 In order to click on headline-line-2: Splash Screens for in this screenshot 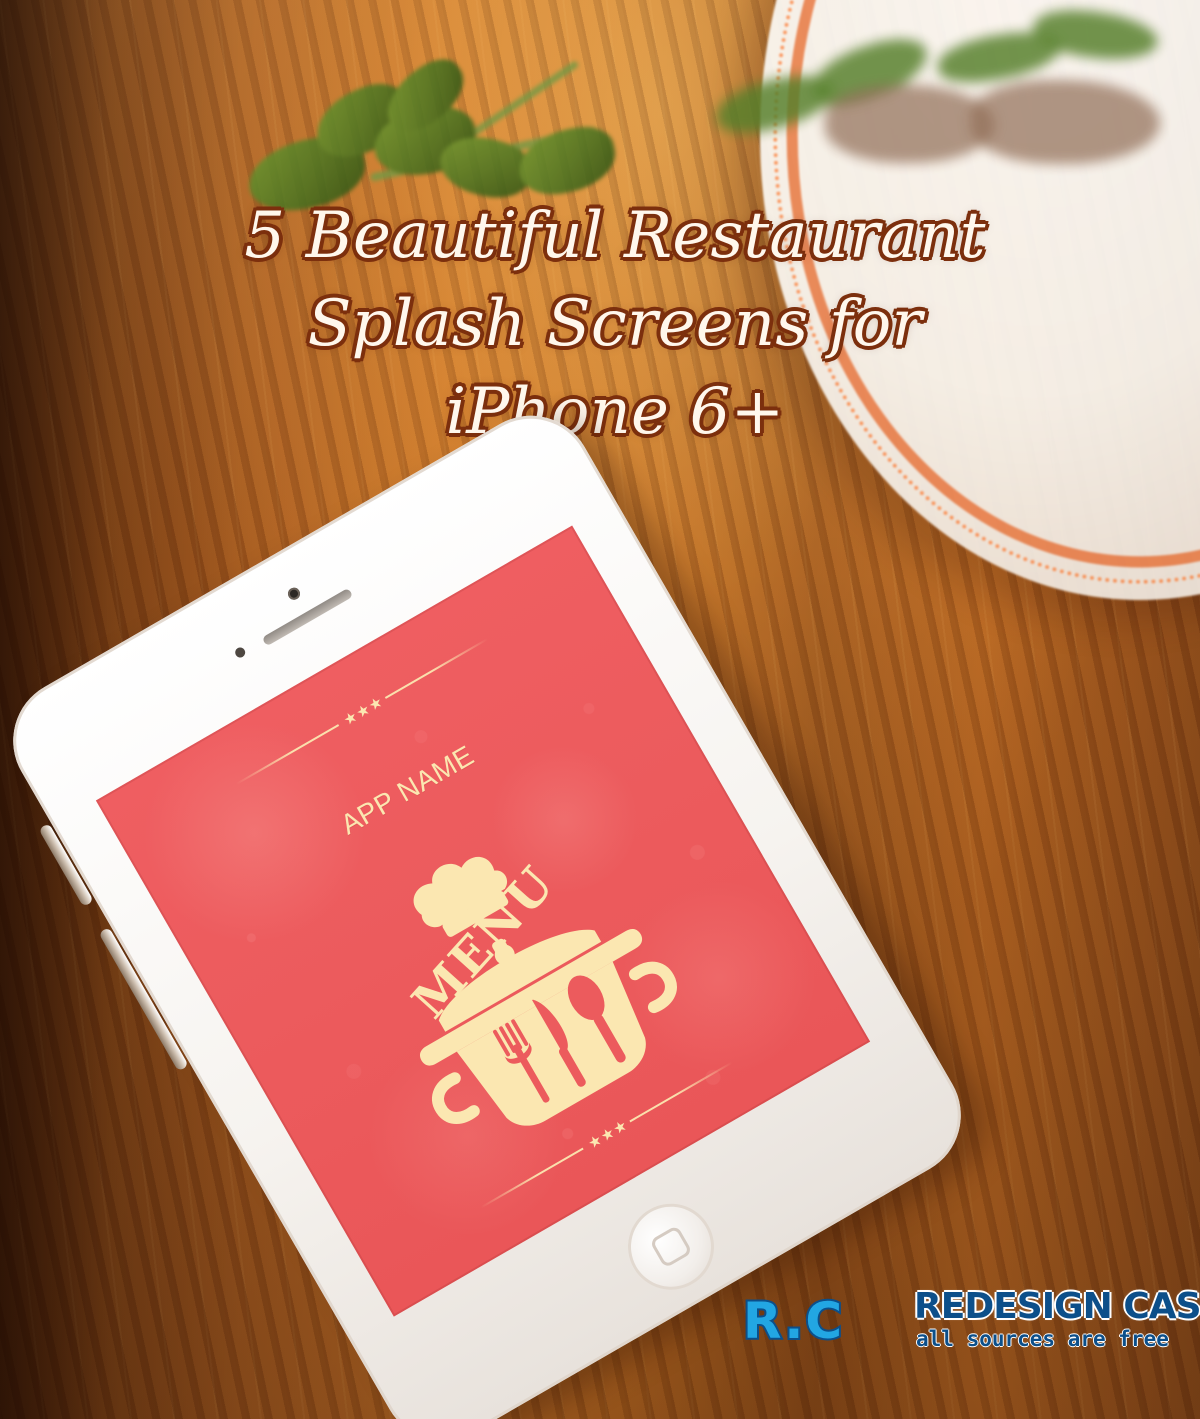, I will do `click(615, 324)`.